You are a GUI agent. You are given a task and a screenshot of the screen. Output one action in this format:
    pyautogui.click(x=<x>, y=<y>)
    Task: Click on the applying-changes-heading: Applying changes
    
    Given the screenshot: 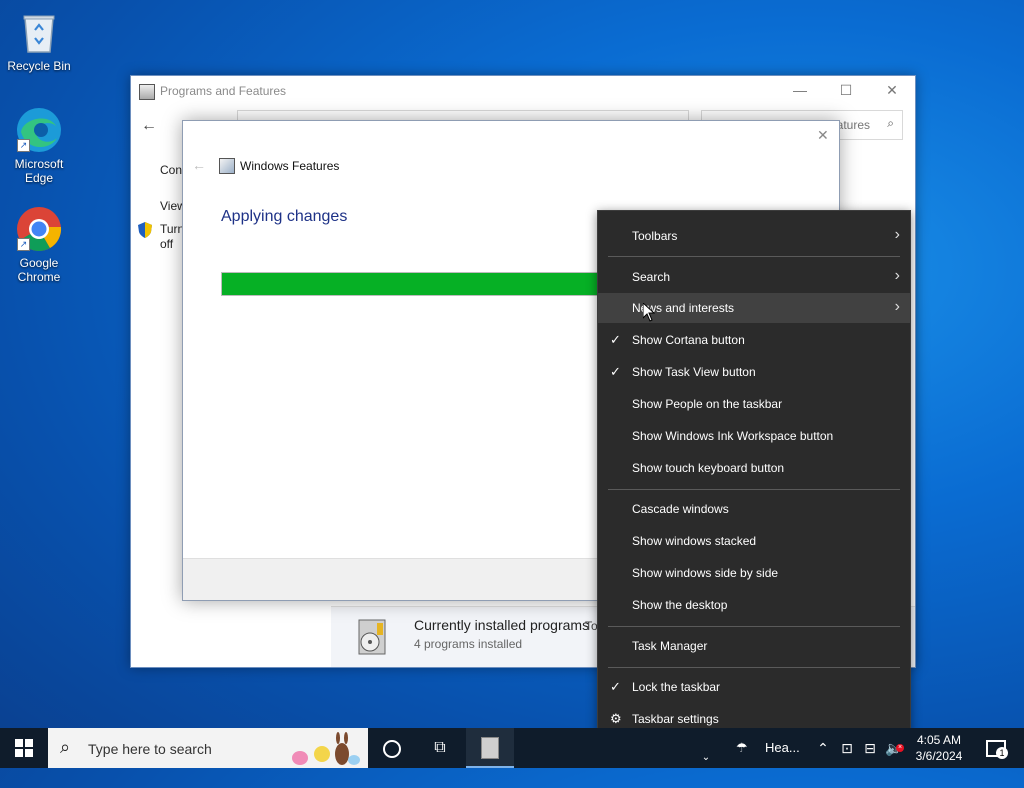 What is the action you would take?
    pyautogui.click(x=284, y=216)
    